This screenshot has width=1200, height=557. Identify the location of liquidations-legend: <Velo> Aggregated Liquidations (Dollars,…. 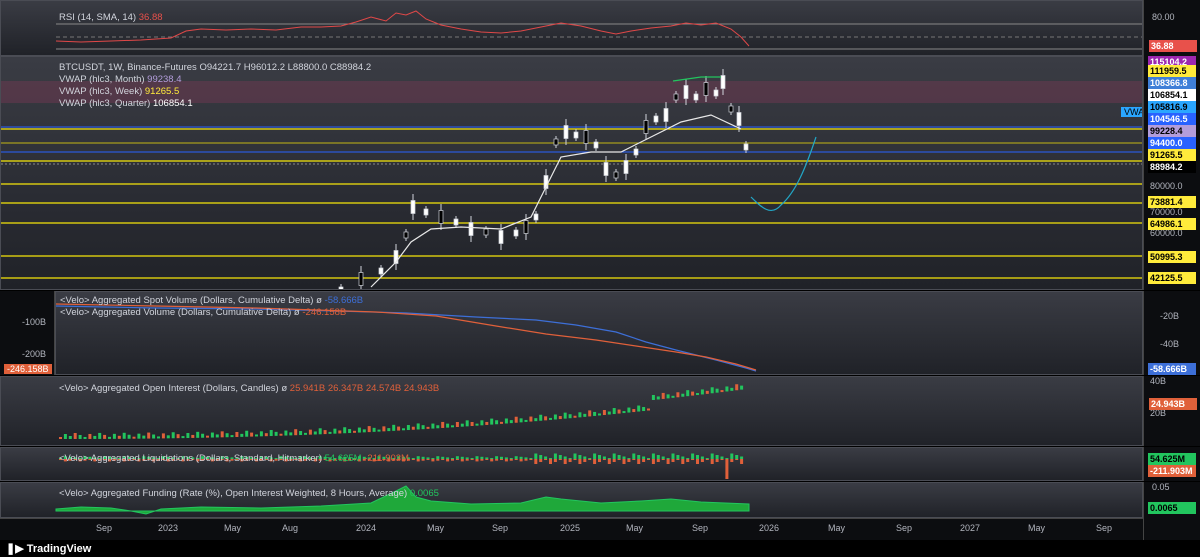
(234, 458).